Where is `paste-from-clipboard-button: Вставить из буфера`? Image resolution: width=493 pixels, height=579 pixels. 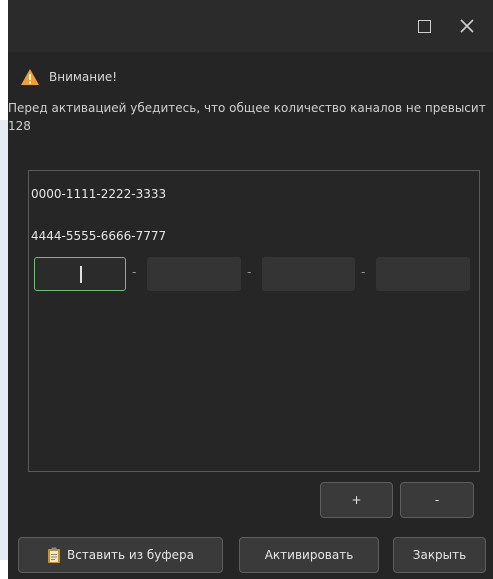 paste-from-clipboard-button: Вставить из буфера is located at coordinates (120, 555).